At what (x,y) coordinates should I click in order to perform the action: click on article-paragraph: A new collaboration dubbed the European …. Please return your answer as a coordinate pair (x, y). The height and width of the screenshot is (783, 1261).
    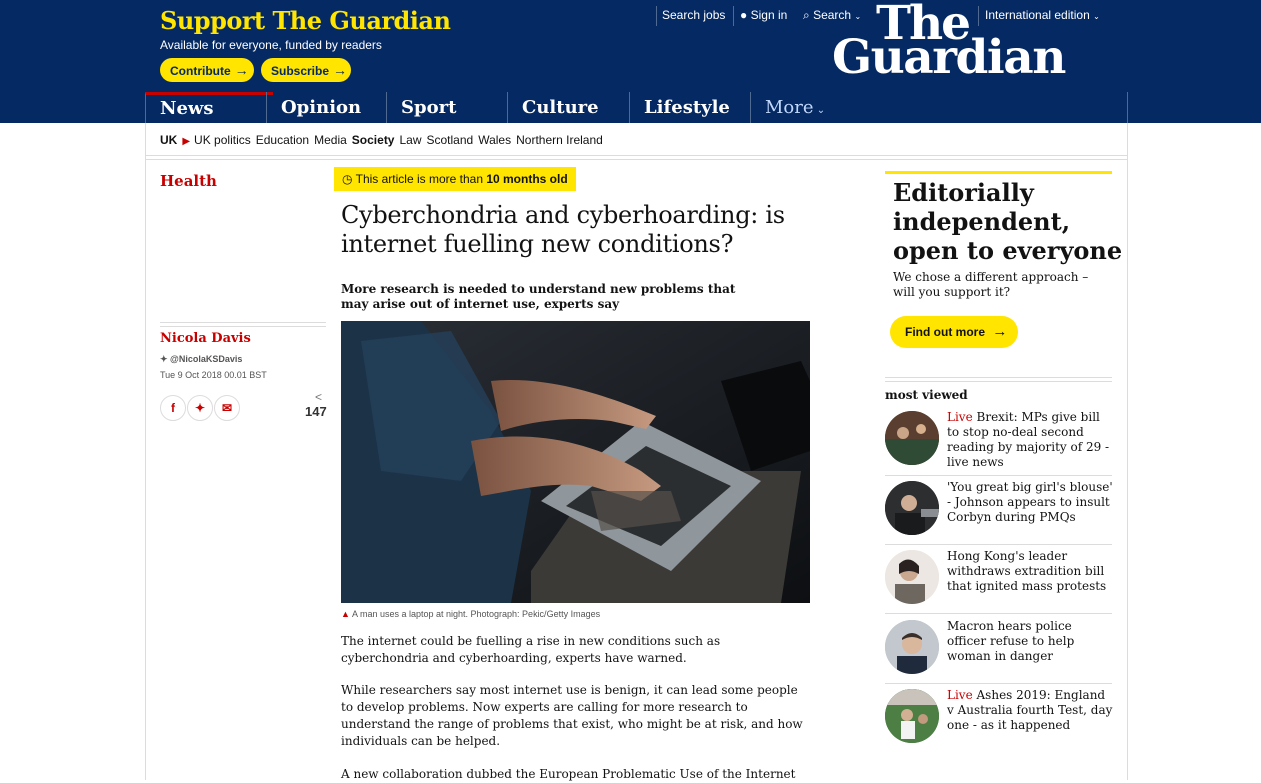
    Looking at the image, I should click on (568, 774).